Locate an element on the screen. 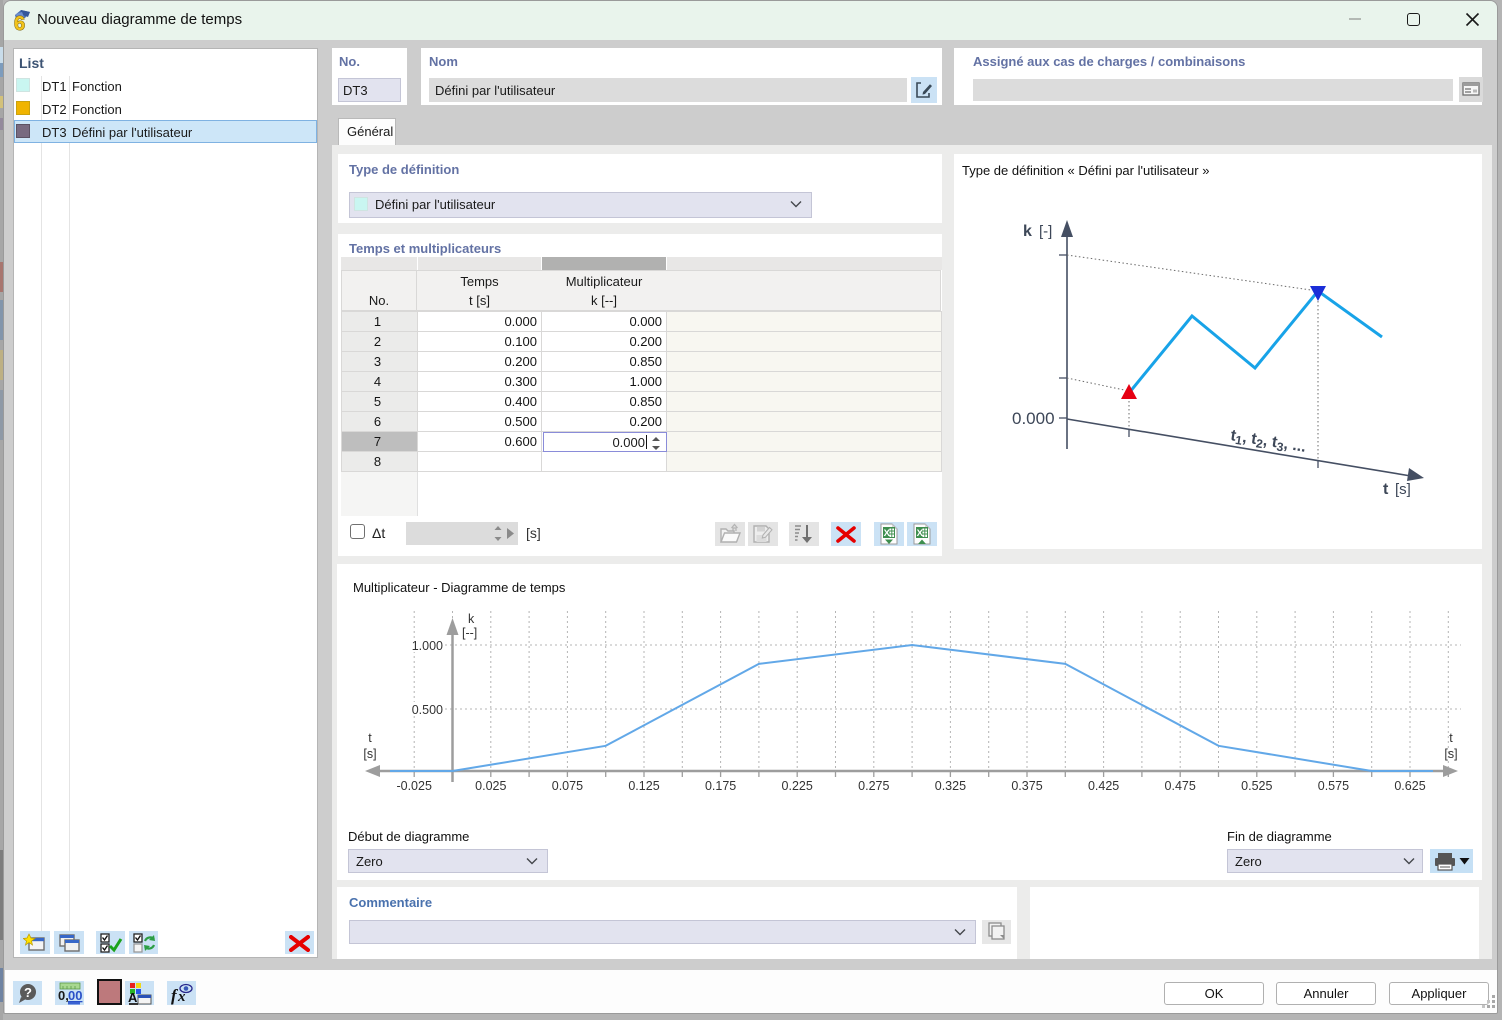  svg-text: 0.425 is located at coordinates (1103, 786).